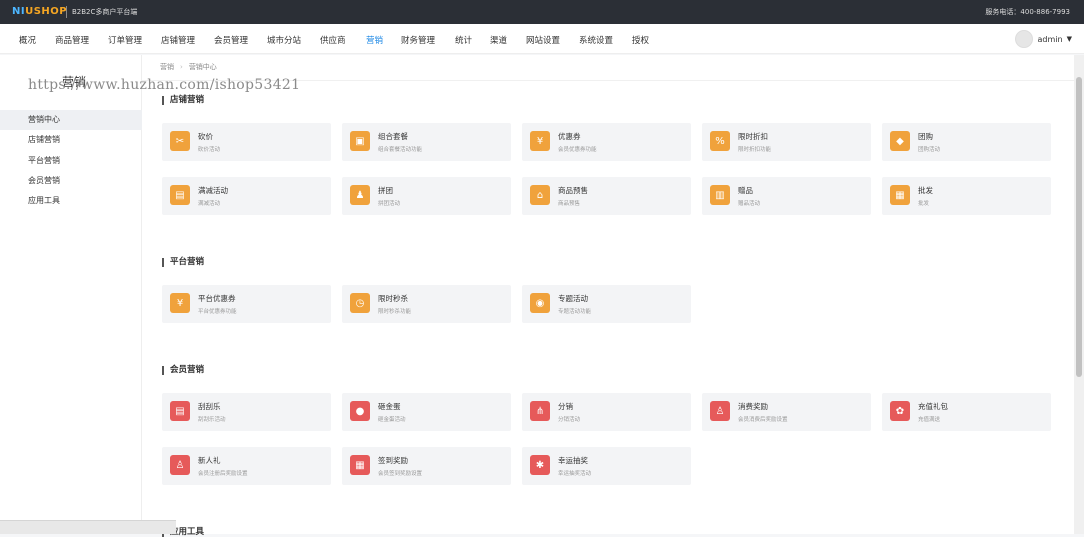  What do you see at coordinates (966, 412) in the screenshot?
I see `marketing-card: ✿ 充值礼包 充值满送` at bounding box center [966, 412].